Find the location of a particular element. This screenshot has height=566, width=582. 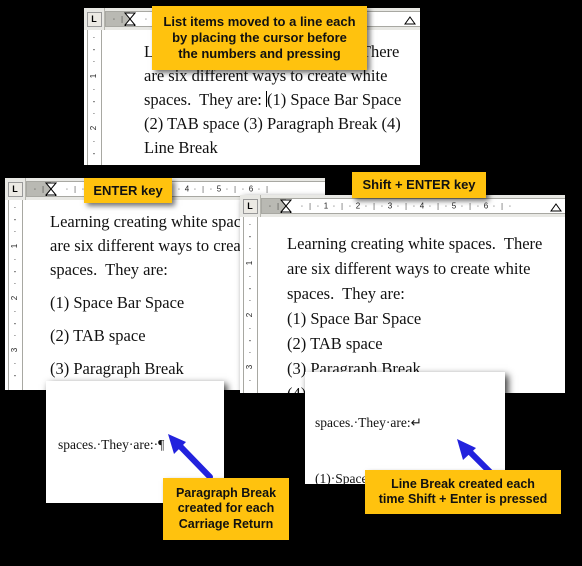

ruler-track: 1 2 3 4 is located at coordinates (413, 206).